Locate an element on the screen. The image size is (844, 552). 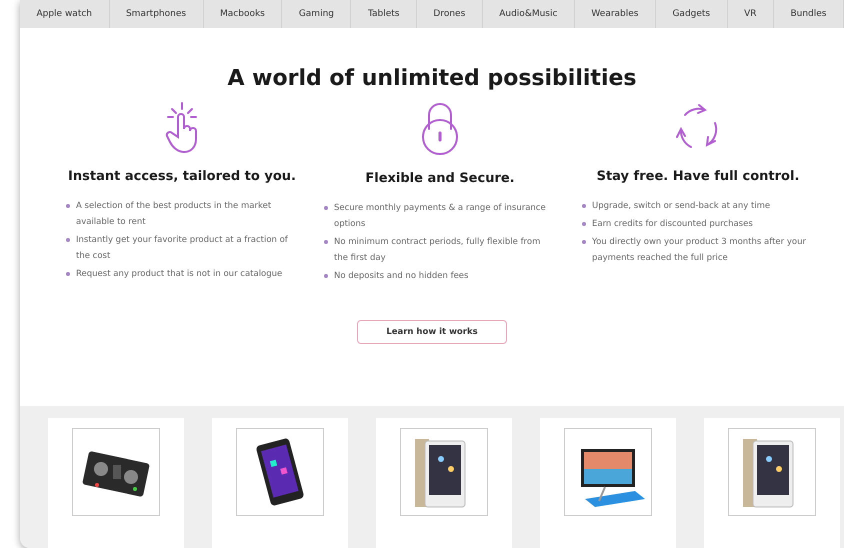
feature-point: Secure monthly payments & a range of insurance options is located at coordinates (440, 216).